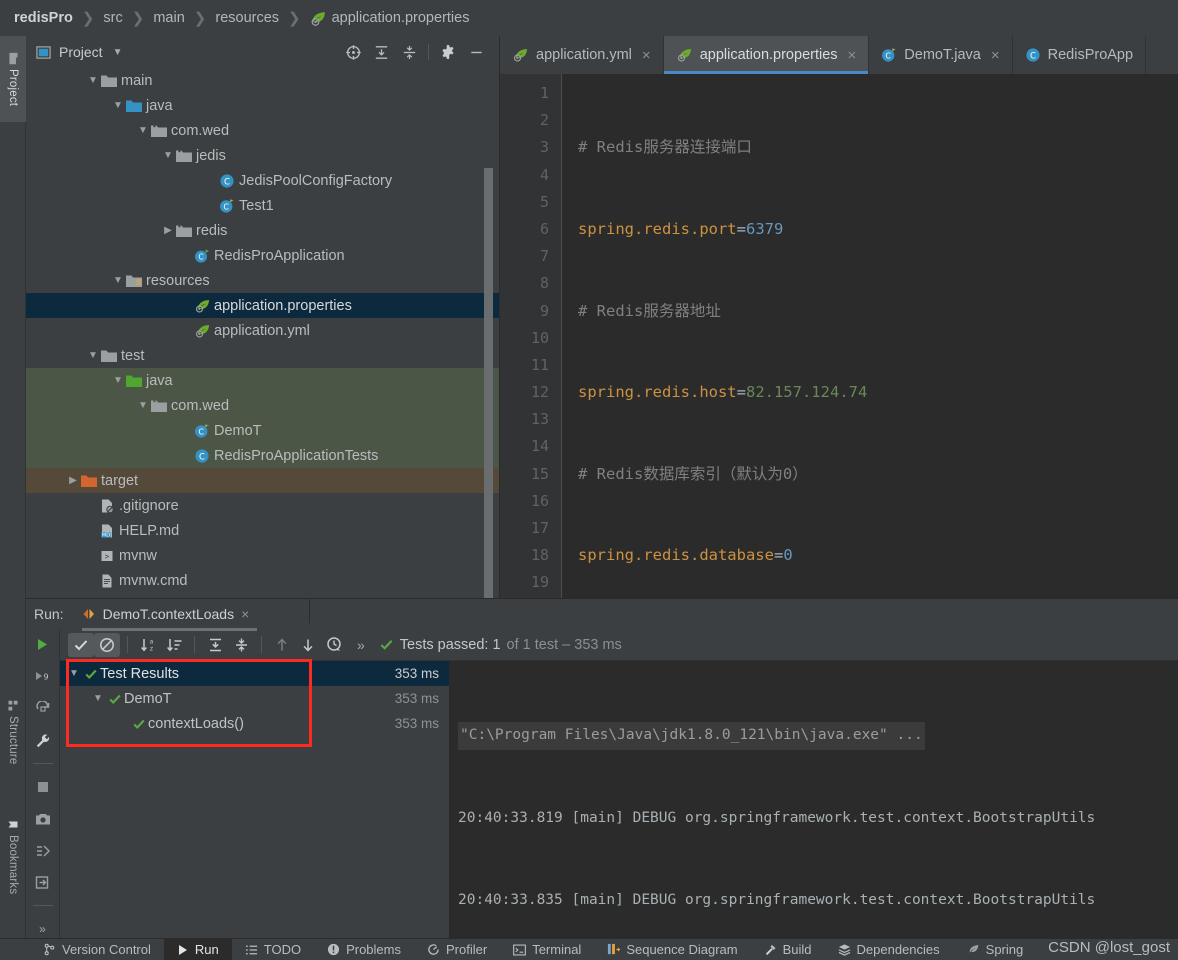 The height and width of the screenshot is (960, 1178). What do you see at coordinates (457, 949) in the screenshot?
I see `status-item-profiler: Profiler` at bounding box center [457, 949].